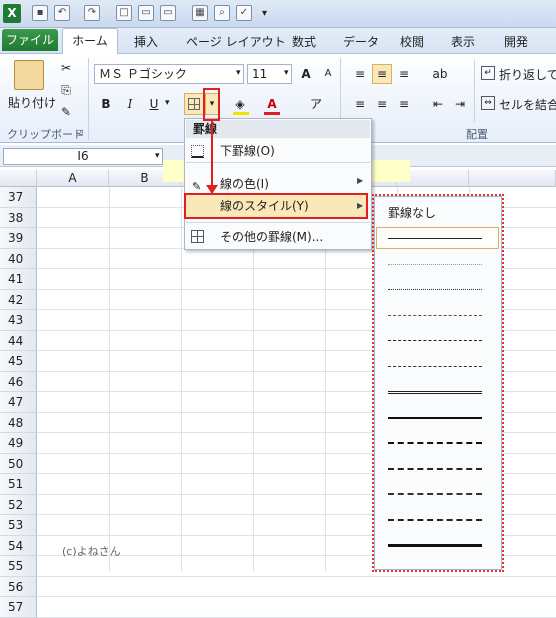  Describe the element at coordinates (197, 186) in the screenshot. I see `pen-icon: ✎` at that location.